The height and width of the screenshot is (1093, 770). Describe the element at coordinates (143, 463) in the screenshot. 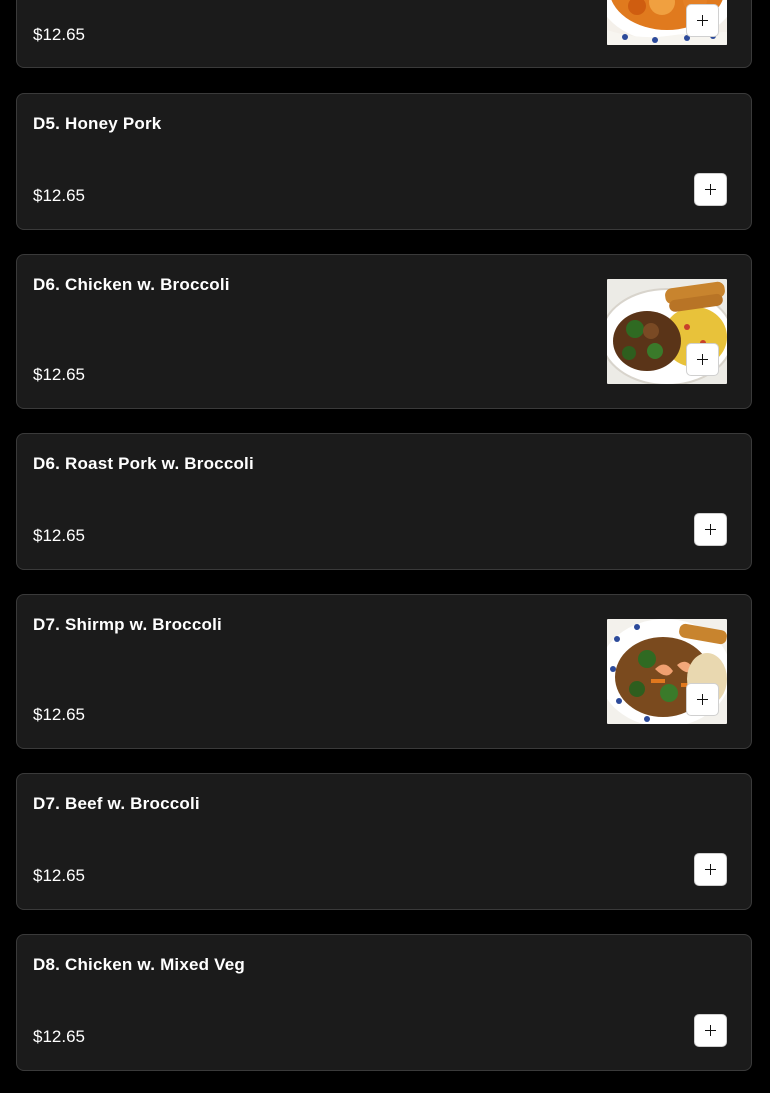

I see `menu-item-name: D6. Roast Pork w. Broccoli` at that location.